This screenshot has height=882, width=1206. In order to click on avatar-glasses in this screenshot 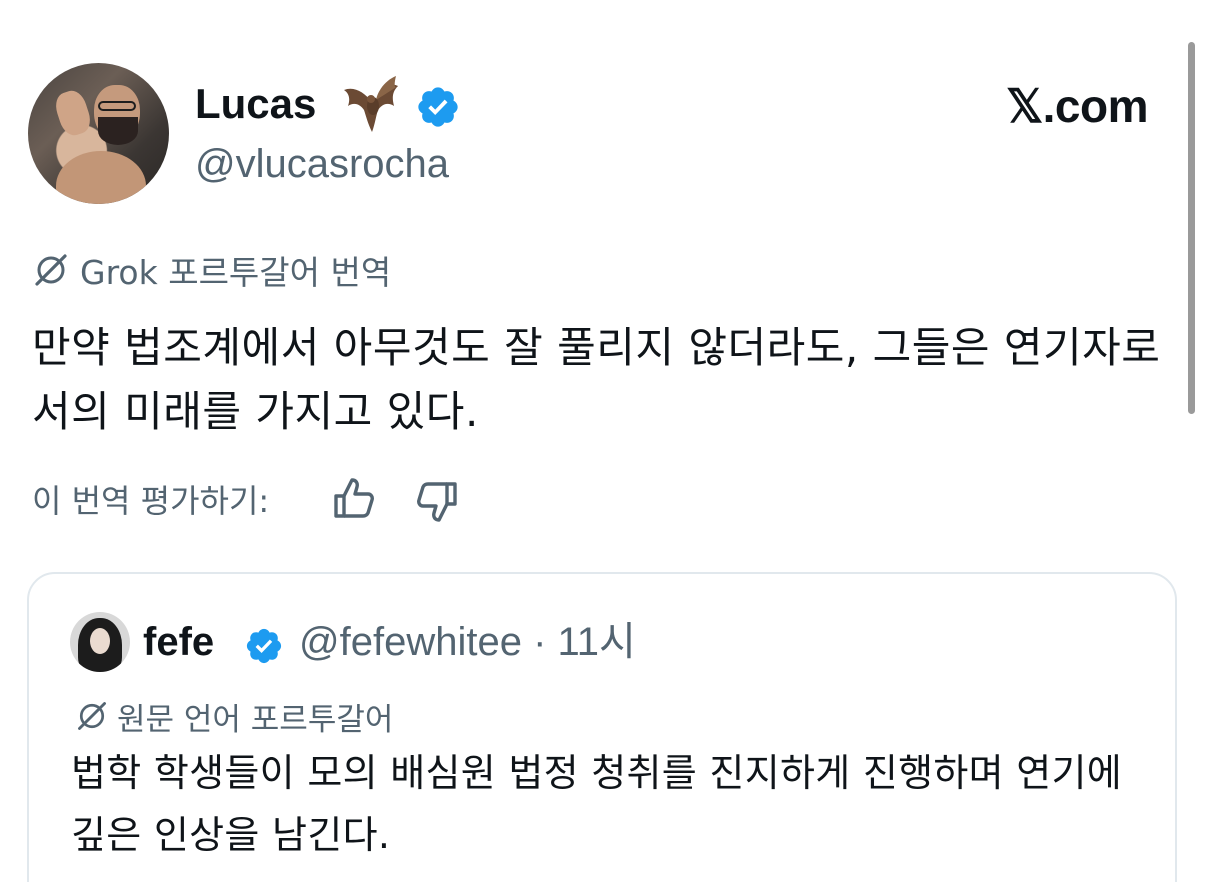, I will do `click(117, 106)`.